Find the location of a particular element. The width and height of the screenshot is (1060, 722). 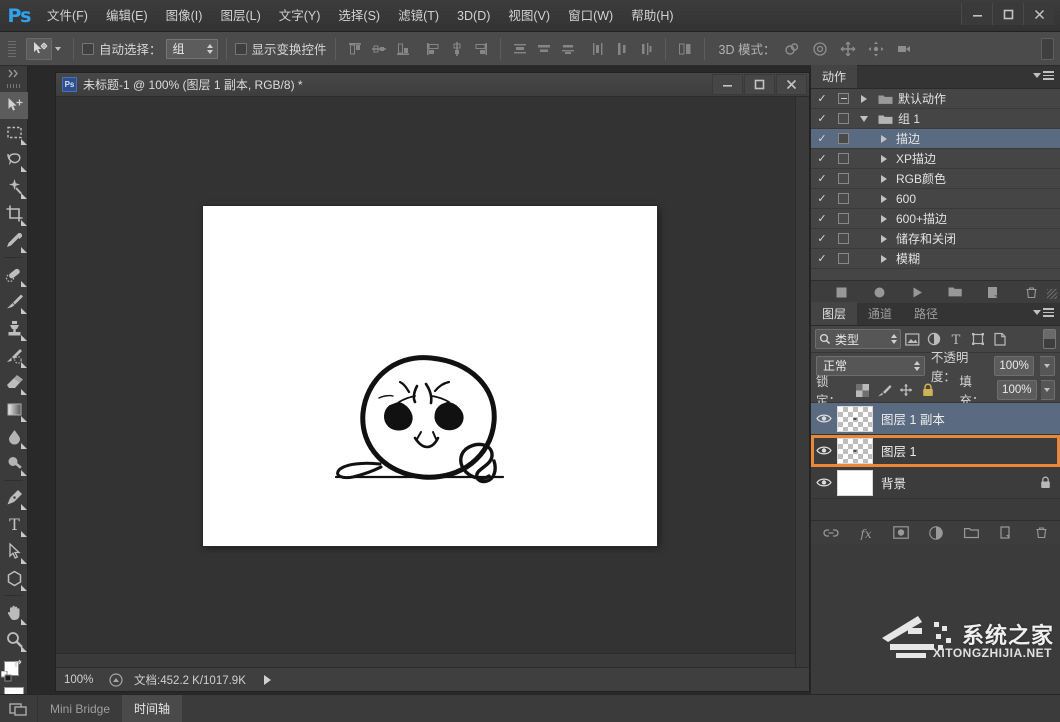

tool-move is located at coordinates (14, 105).